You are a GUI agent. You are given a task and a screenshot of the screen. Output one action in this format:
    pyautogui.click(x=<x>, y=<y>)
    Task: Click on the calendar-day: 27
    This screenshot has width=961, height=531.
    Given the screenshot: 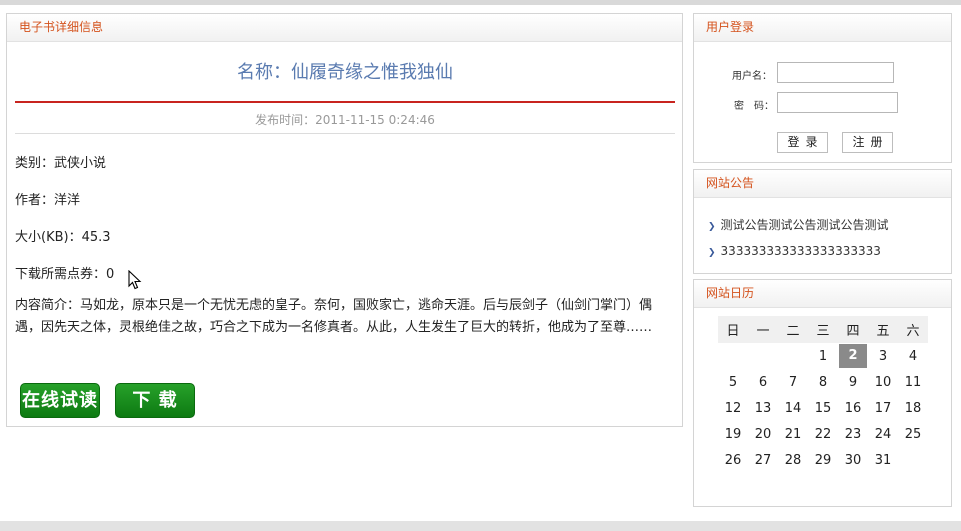 What is the action you would take?
    pyautogui.click(x=763, y=460)
    